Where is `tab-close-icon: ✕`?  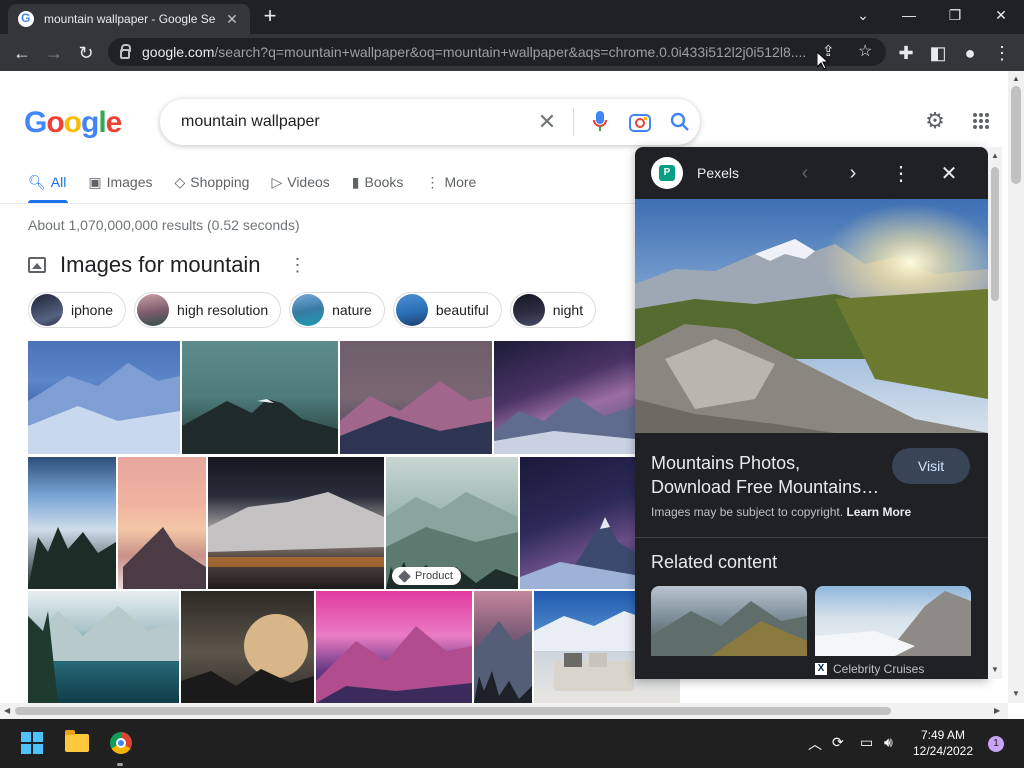
tab-close-icon: ✕ is located at coordinates (232, 19).